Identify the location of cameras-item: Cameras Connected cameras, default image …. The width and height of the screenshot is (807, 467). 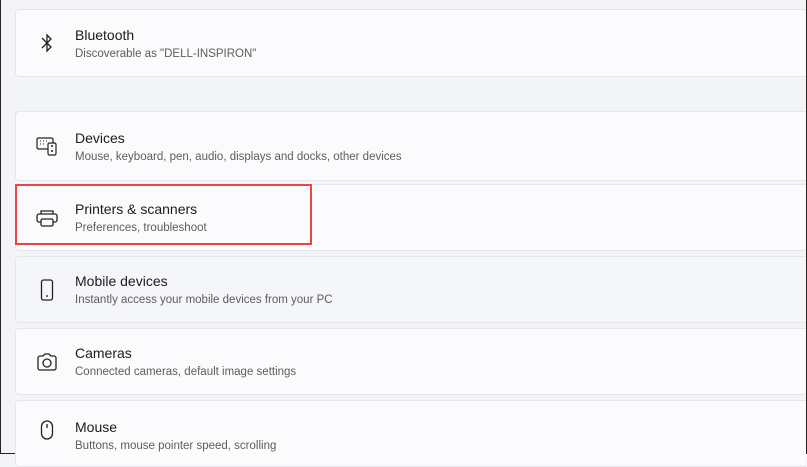
(410, 361).